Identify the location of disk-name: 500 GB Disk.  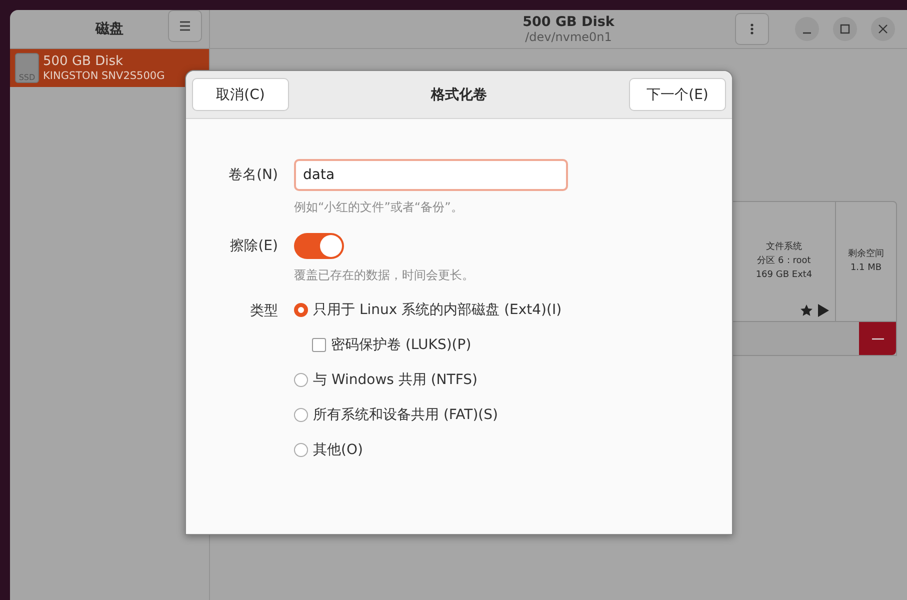
(83, 62).